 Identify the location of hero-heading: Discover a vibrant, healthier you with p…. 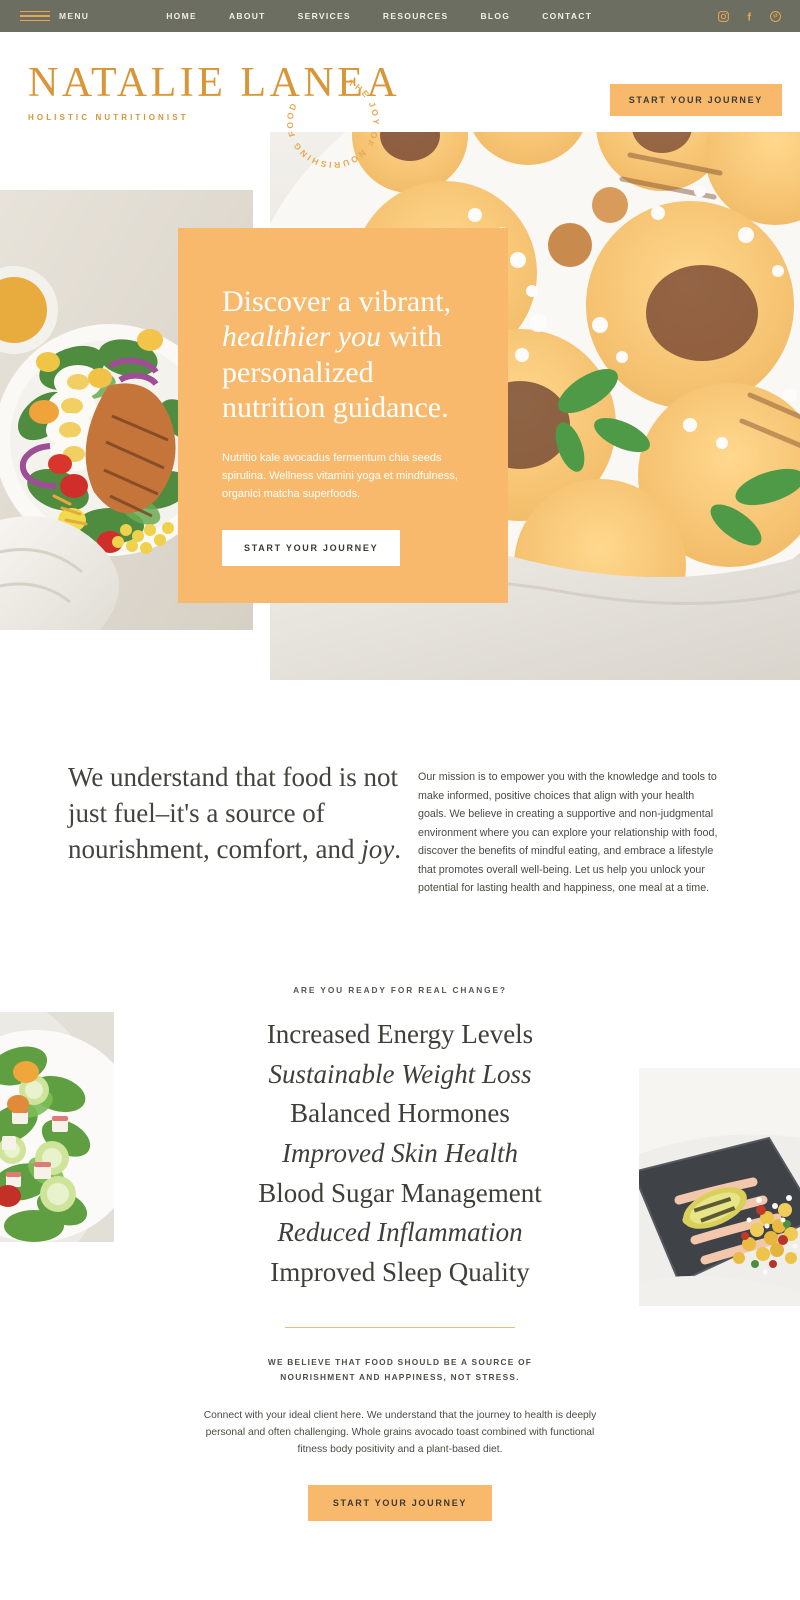
(342, 355).